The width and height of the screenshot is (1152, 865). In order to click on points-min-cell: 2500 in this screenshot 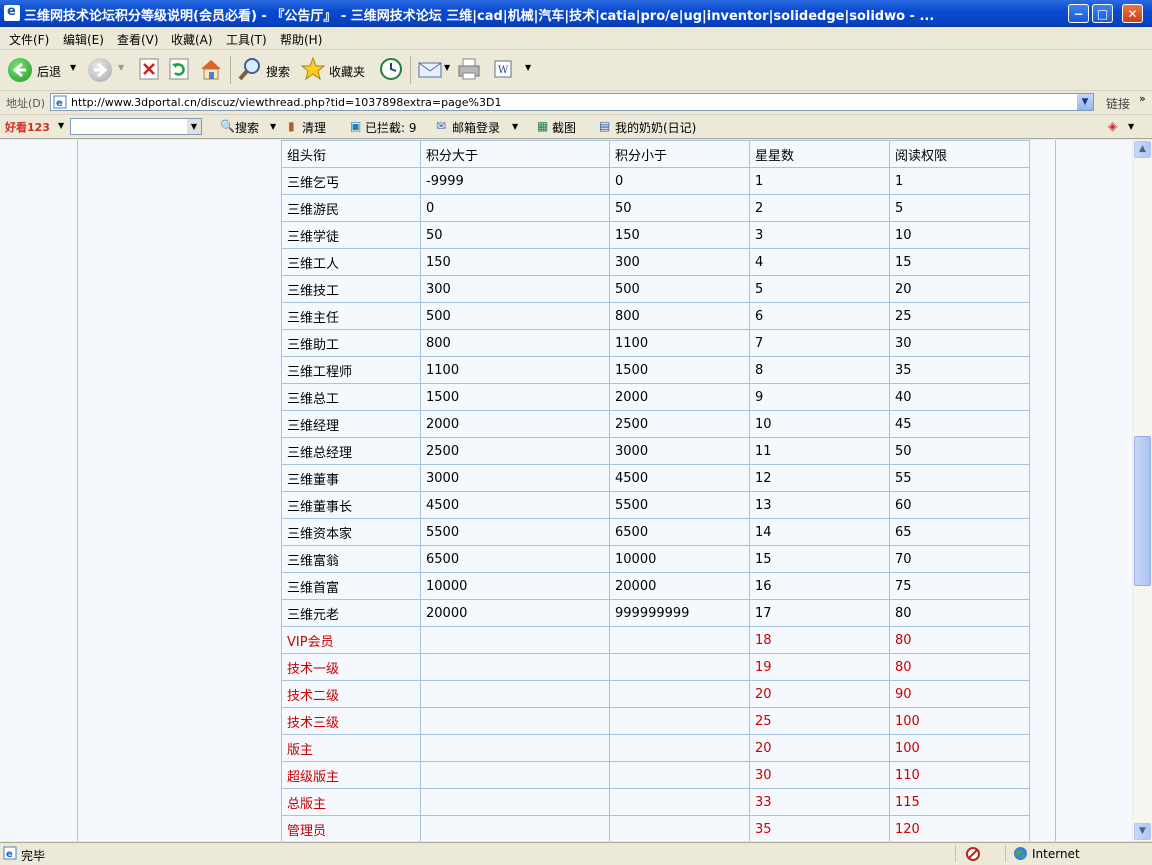, I will do `click(515, 451)`.